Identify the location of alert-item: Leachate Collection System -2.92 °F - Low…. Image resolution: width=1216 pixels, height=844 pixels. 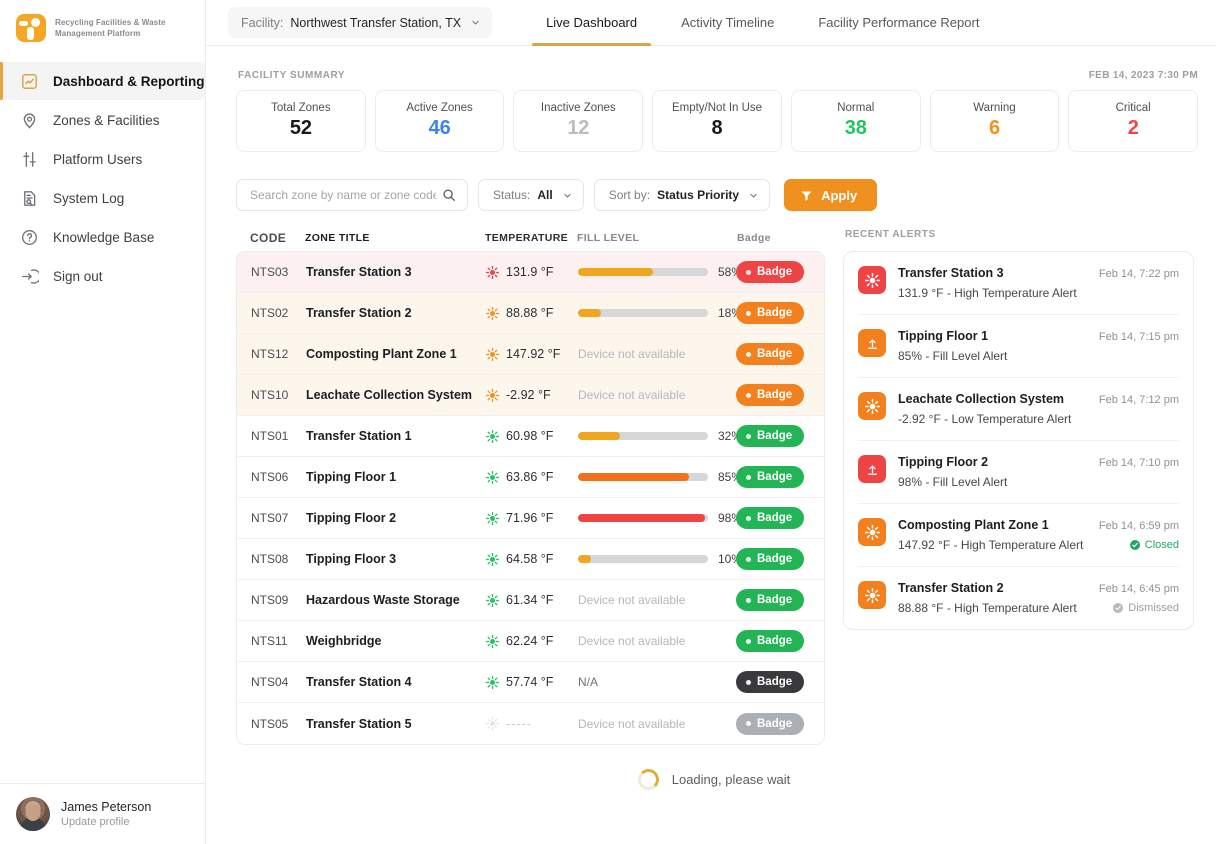
(1018, 409).